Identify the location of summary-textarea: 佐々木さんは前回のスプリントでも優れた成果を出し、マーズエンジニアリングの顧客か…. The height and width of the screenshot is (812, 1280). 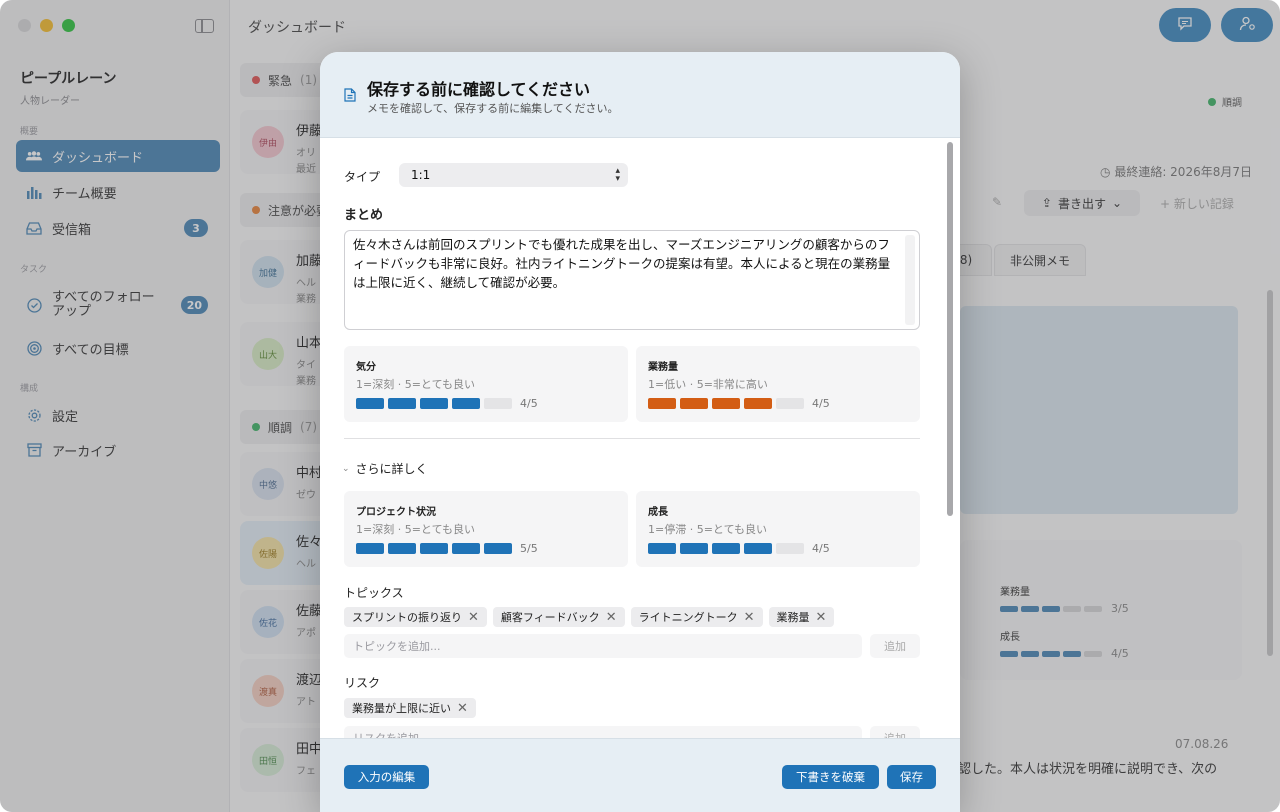
(632, 280).